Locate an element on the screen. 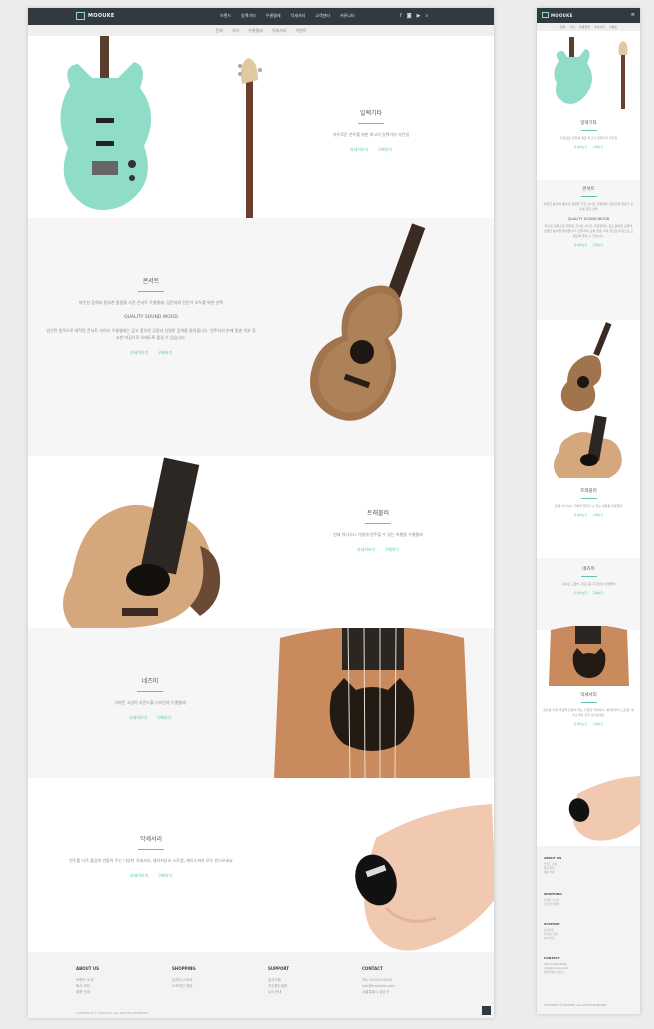 Image resolution: width=654 pixels, height=1029 pixels. instagram-icon: ◙ is located at coordinates (409, 16).